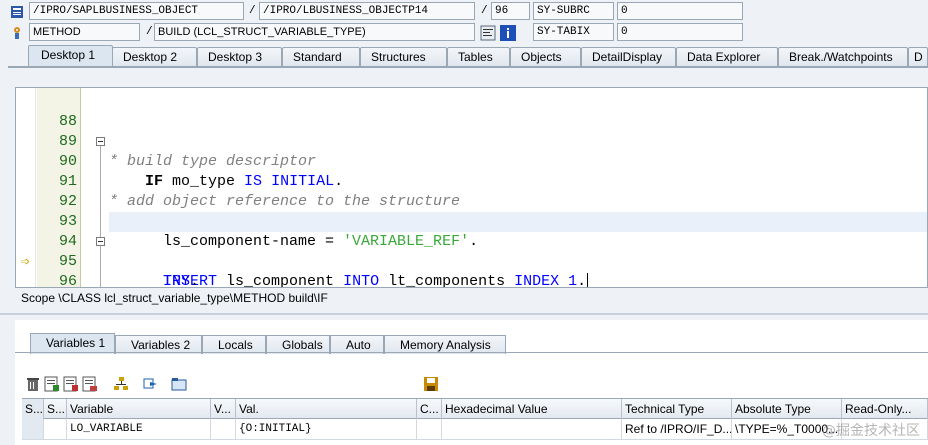 The width and height of the screenshot is (928, 445). Describe the element at coordinates (488, 33) in the screenshot. I see `display-source-icon` at that location.